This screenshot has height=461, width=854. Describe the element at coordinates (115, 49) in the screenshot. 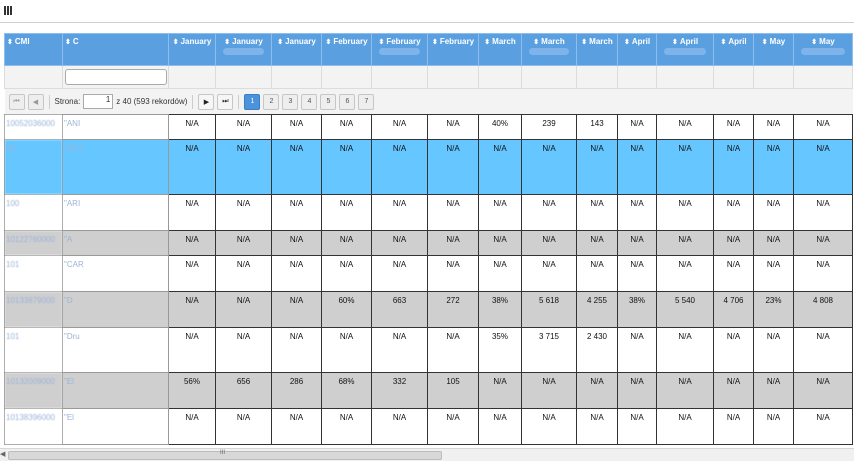

I see `column-header: ⬍ C` at that location.